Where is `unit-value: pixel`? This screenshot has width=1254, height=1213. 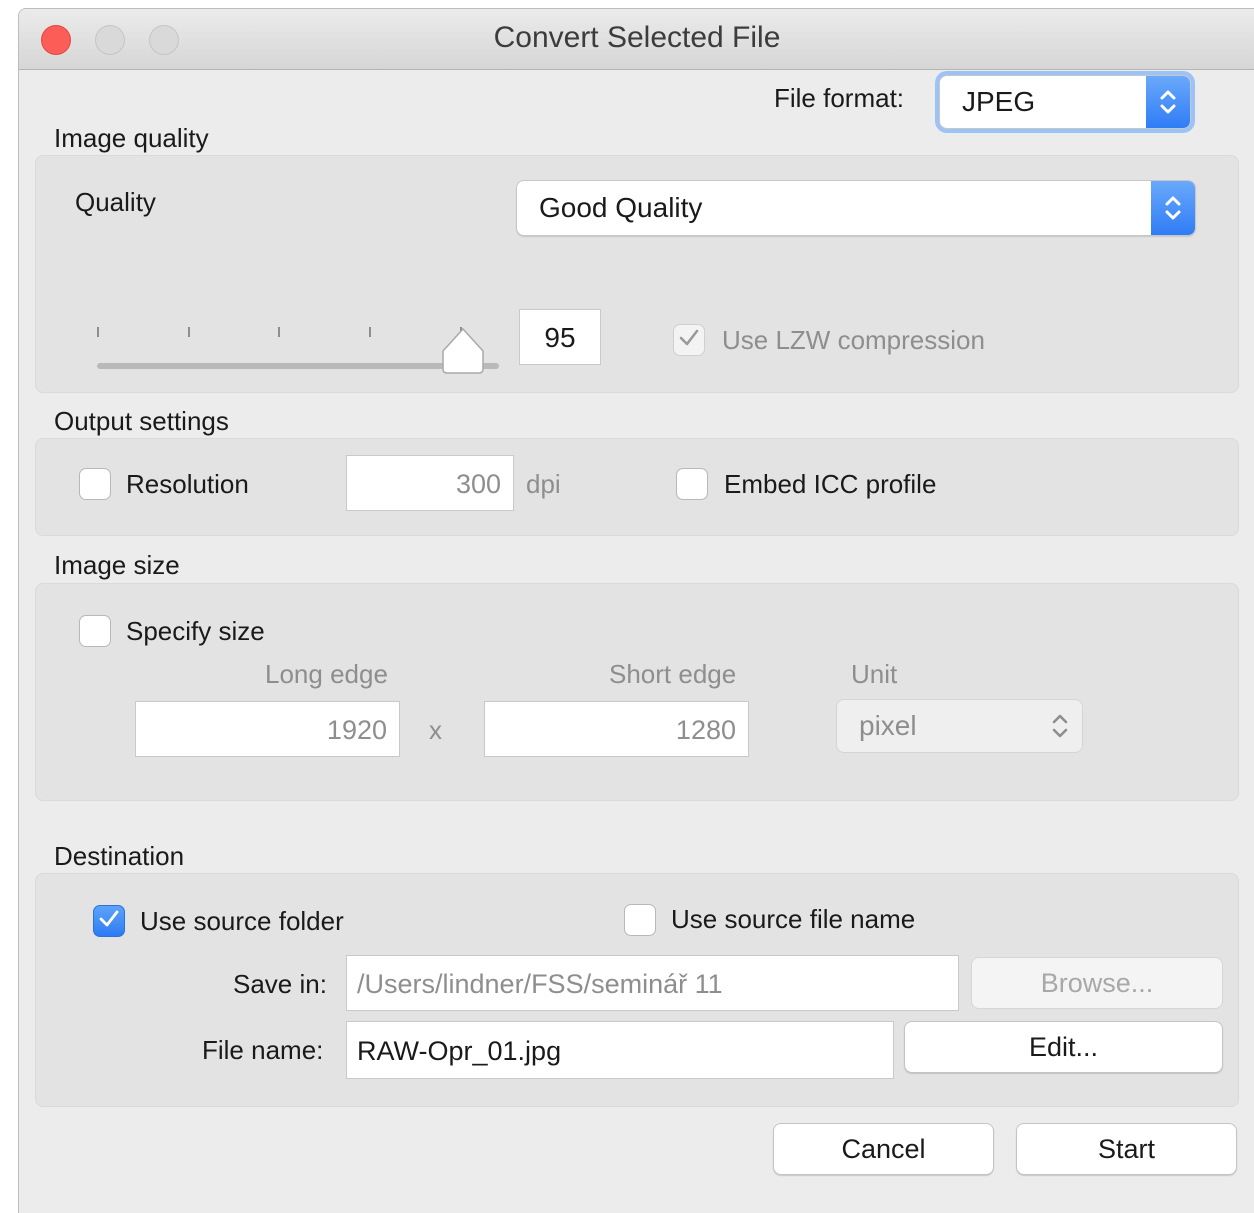 unit-value: pixel is located at coordinates (888, 725).